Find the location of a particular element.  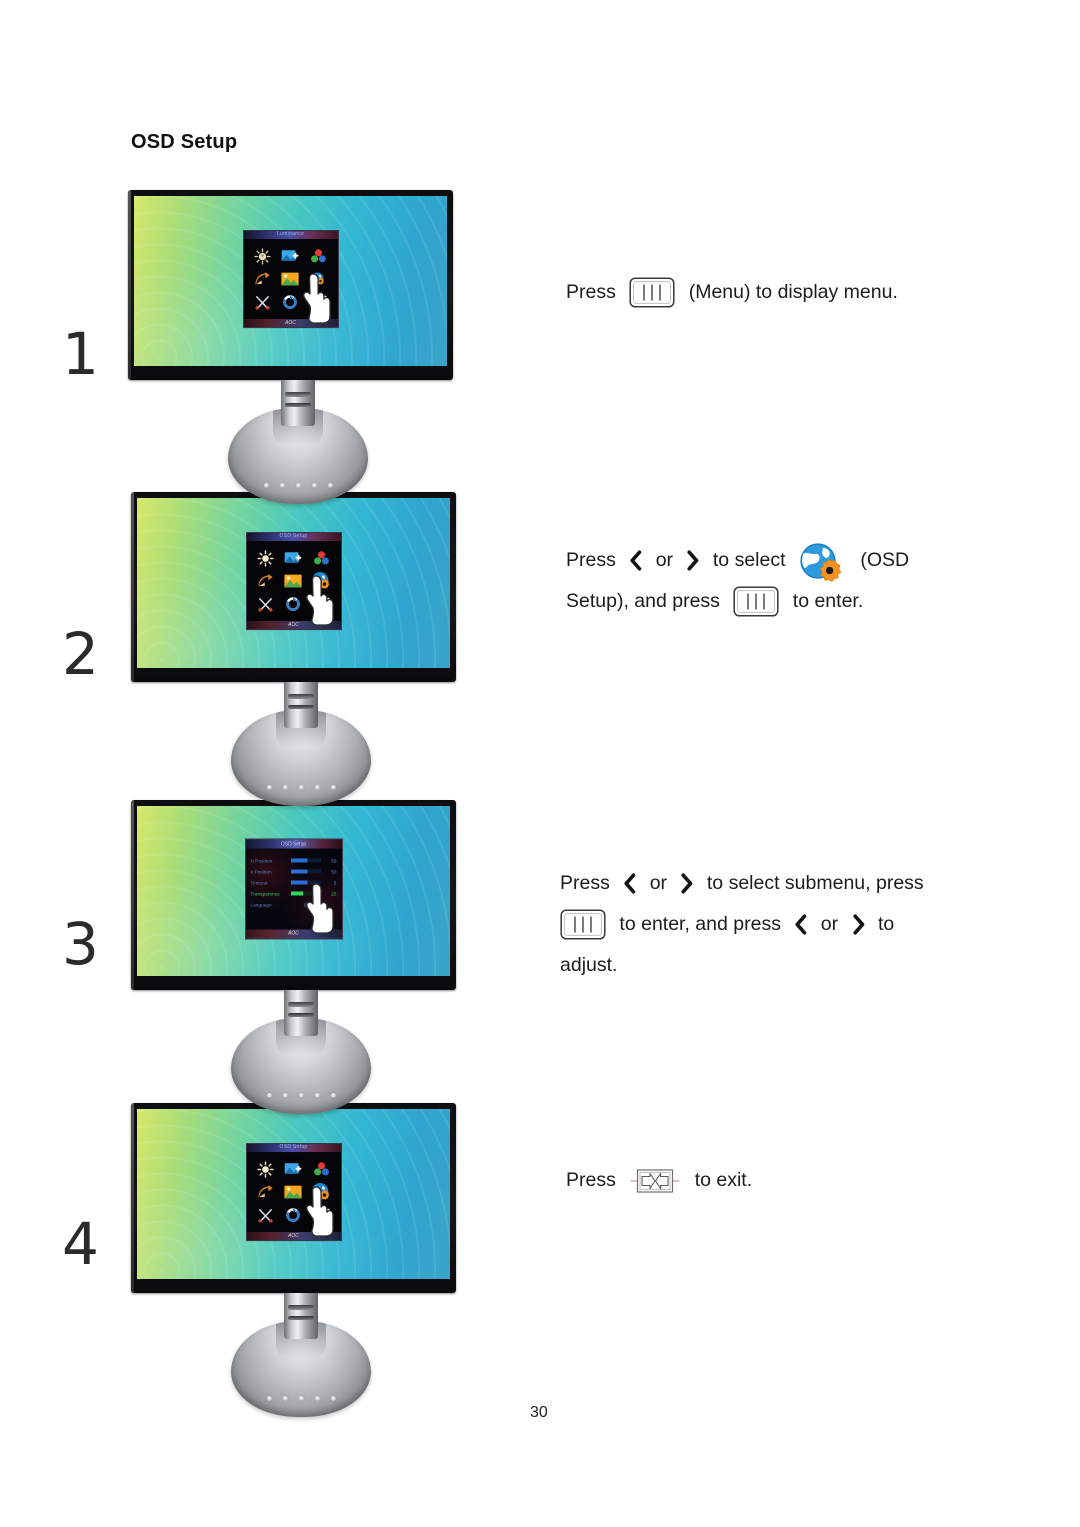

monitor-illustration-step-2: OSD Setup AOC is located at coordinates (301, 649).